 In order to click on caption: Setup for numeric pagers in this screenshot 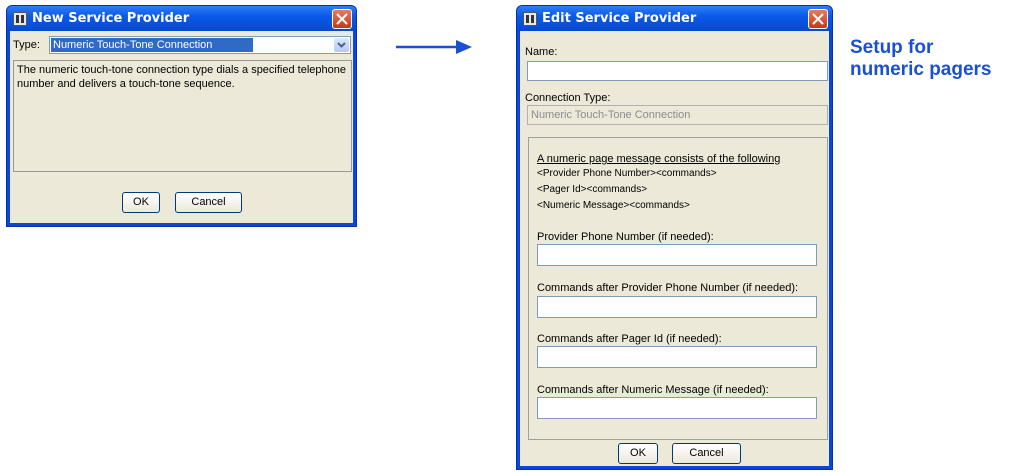, I will do `click(921, 59)`.